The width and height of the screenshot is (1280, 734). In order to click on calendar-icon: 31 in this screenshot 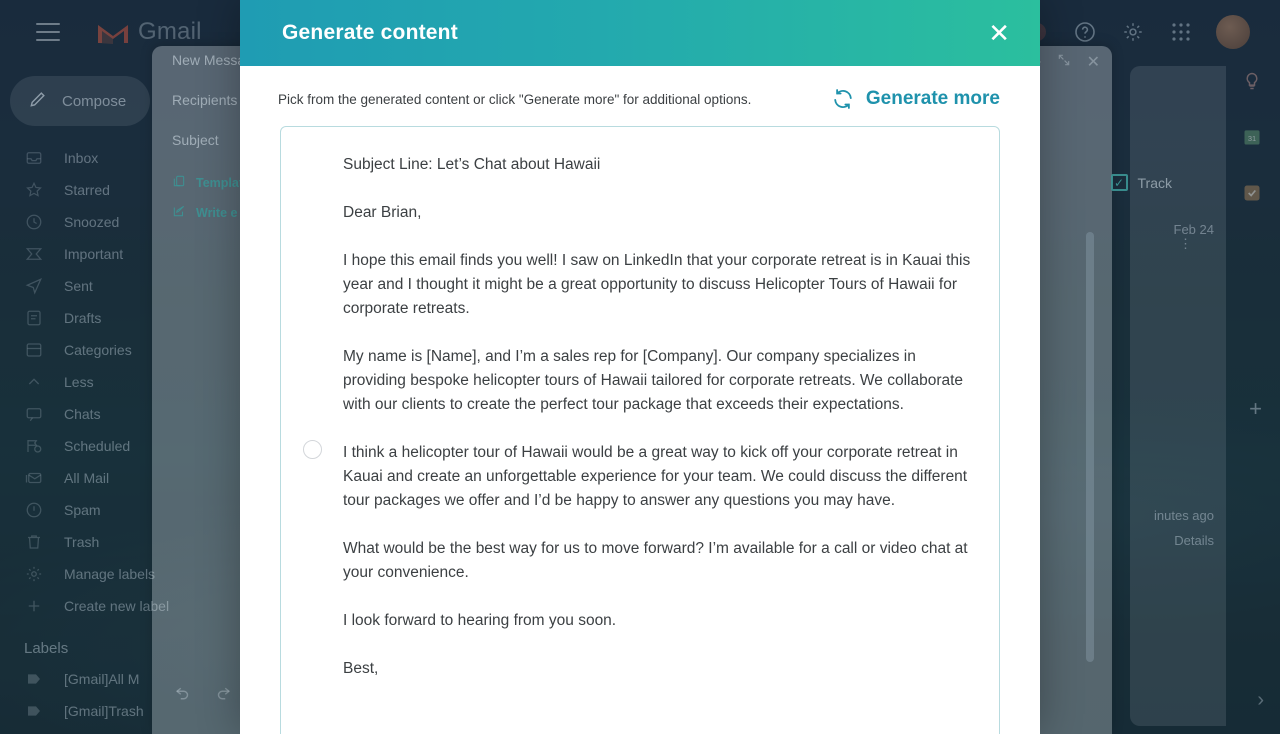, I will do `click(1252, 137)`.